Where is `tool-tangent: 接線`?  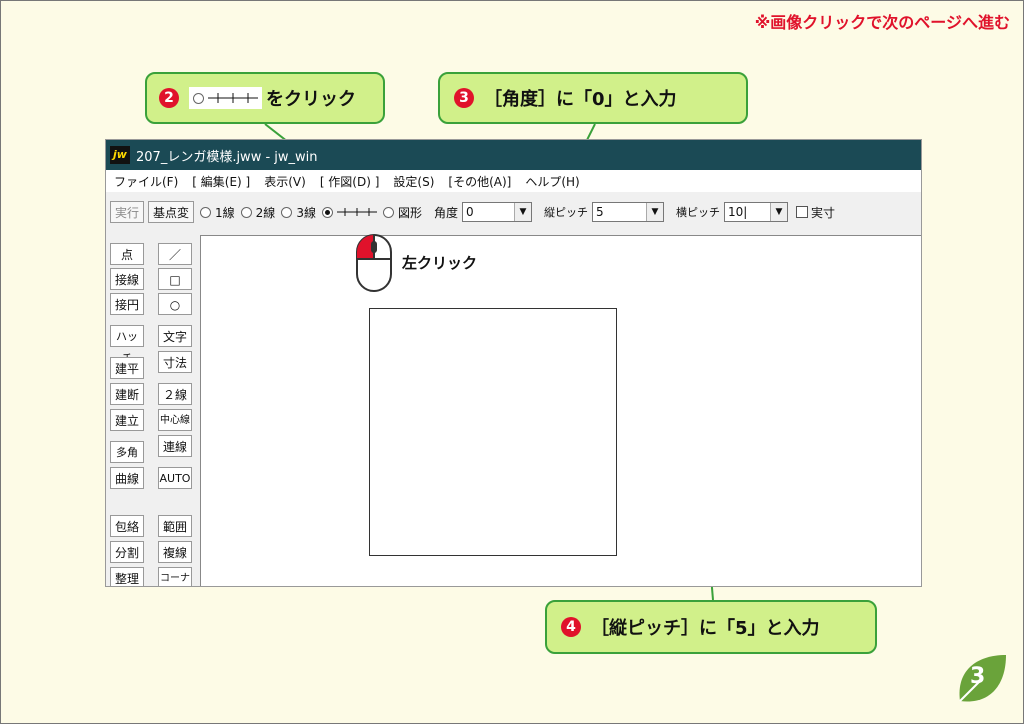
tool-tangent: 接線 is located at coordinates (127, 279).